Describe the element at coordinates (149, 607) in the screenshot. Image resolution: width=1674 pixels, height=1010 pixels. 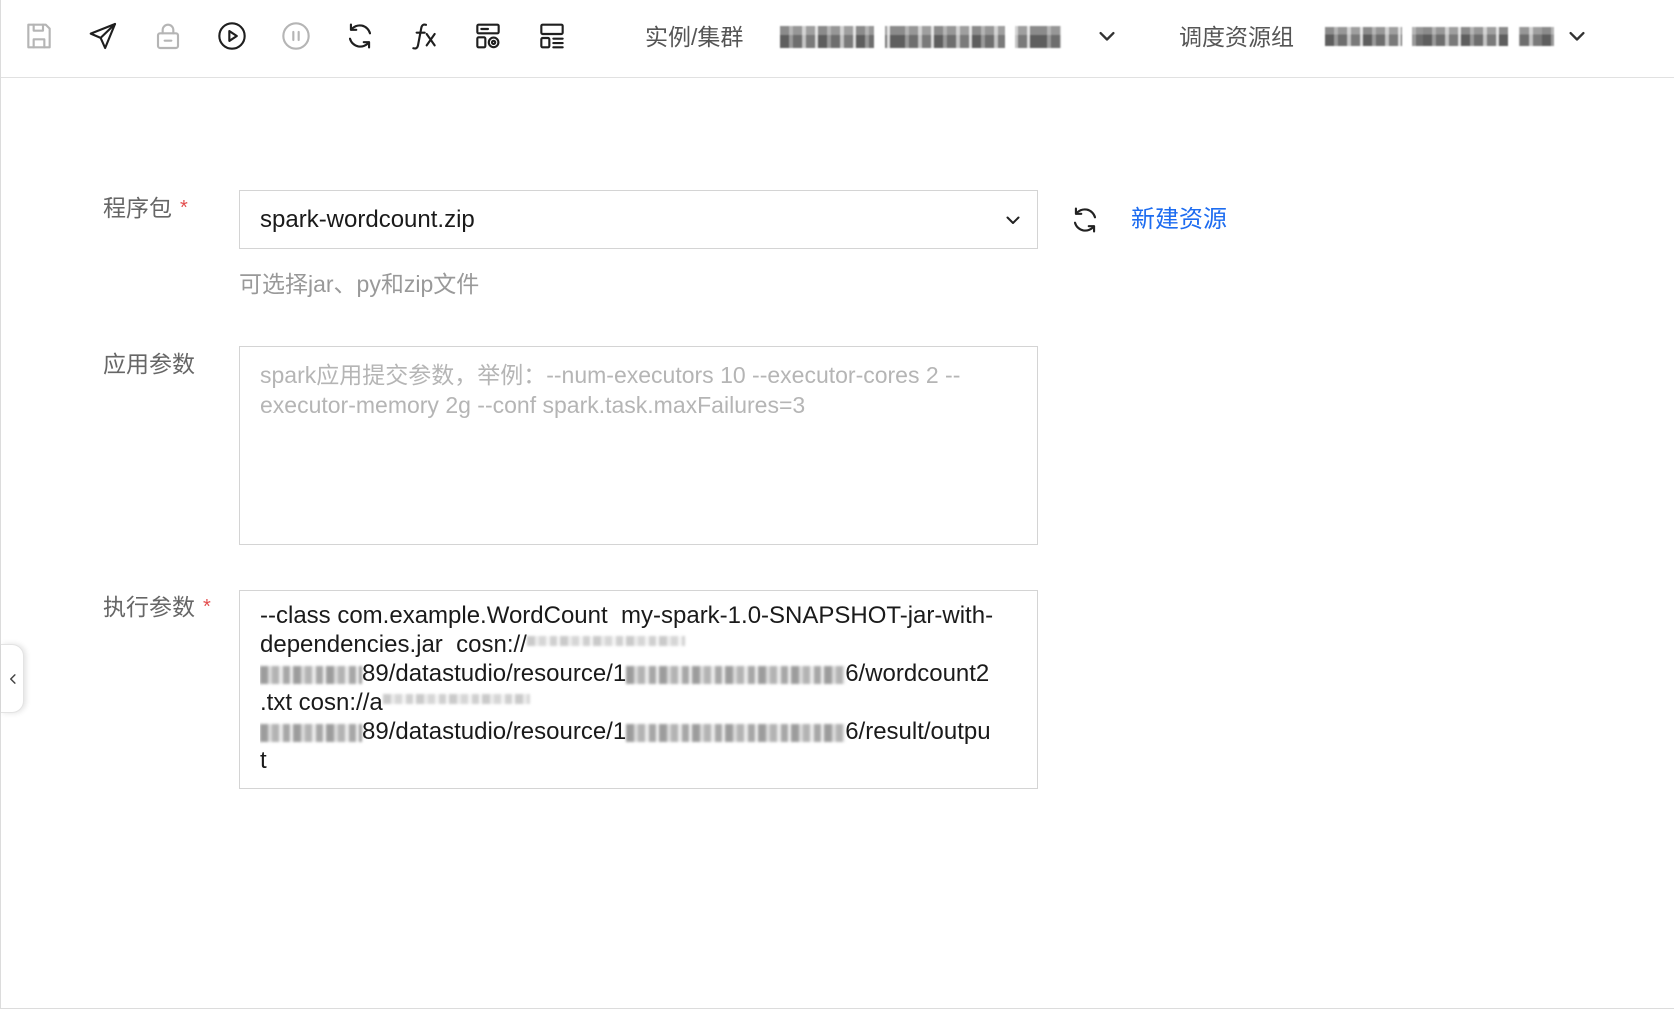
I see `exec-params-label-text: 执行参数` at that location.